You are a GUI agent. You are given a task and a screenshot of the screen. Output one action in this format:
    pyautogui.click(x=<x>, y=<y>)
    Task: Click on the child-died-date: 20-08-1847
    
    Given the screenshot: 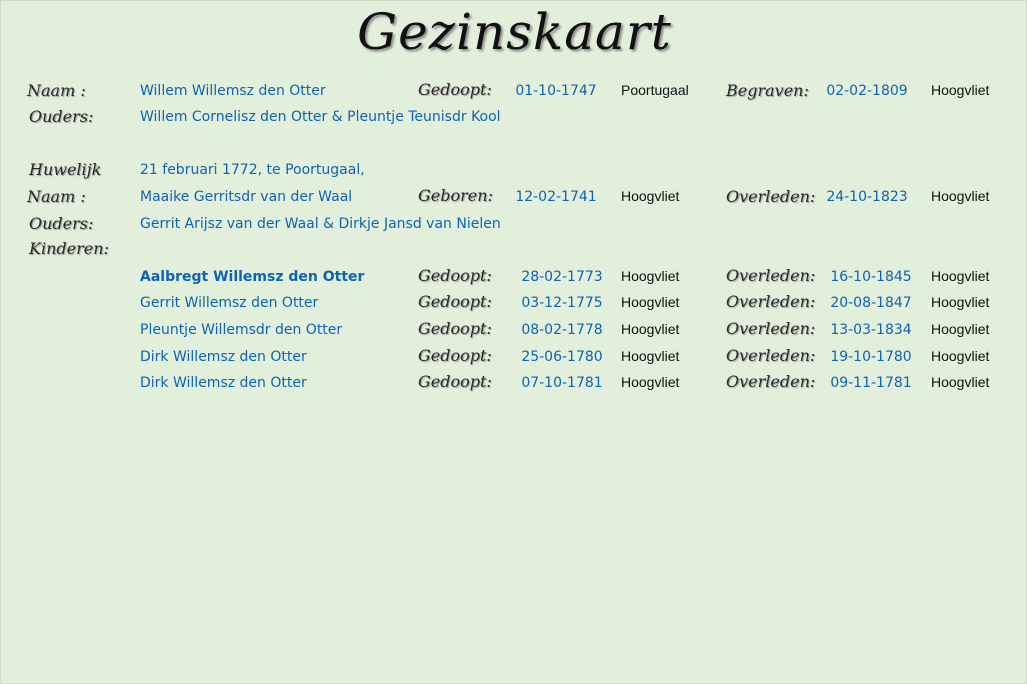 What is the action you would take?
    pyautogui.click(x=871, y=303)
    